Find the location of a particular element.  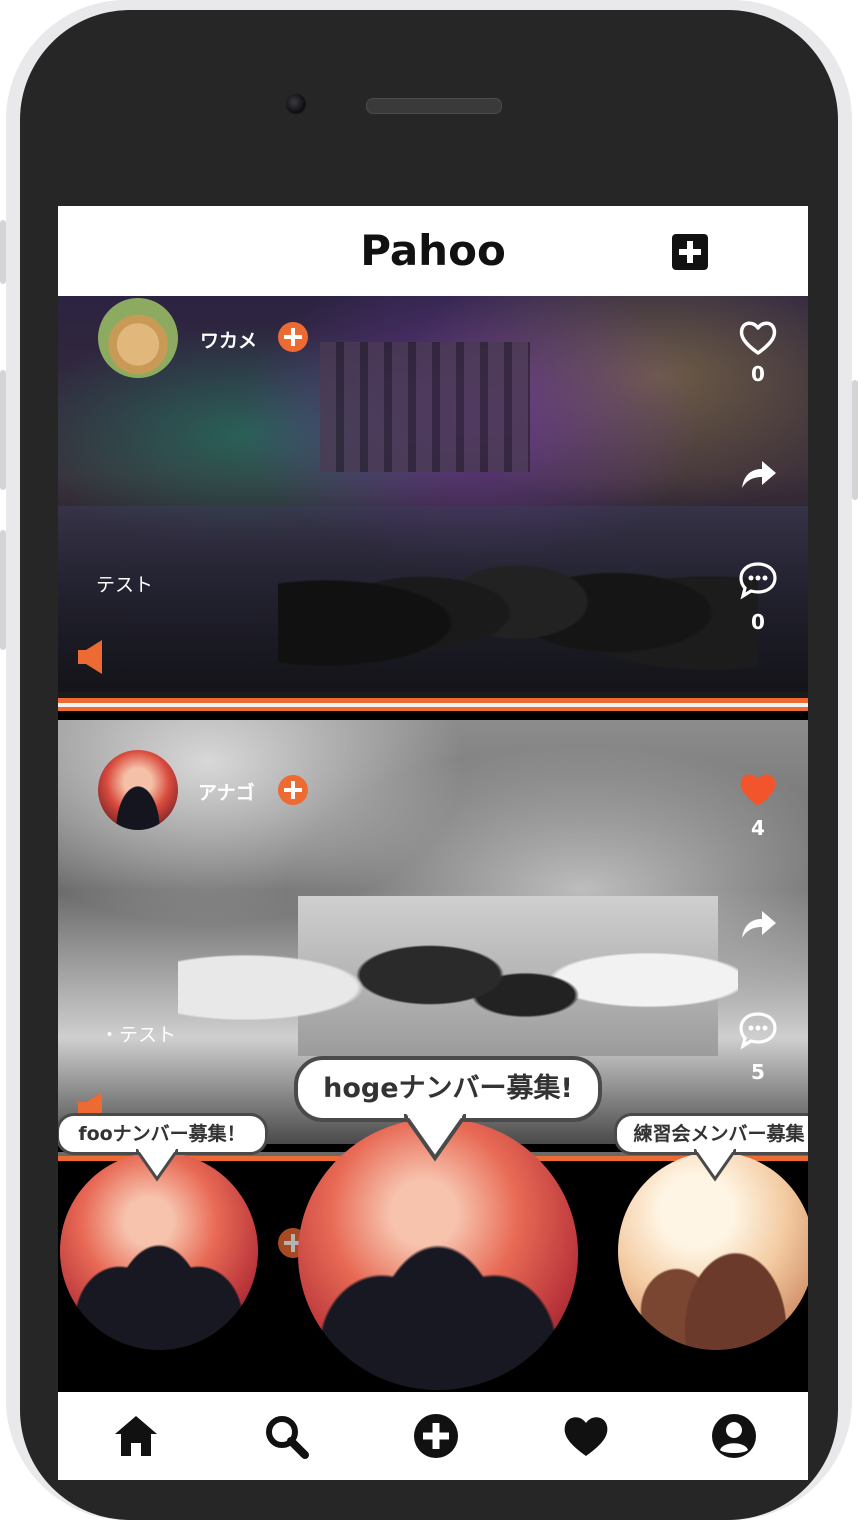

post-caption: テスト is located at coordinates (125, 585).